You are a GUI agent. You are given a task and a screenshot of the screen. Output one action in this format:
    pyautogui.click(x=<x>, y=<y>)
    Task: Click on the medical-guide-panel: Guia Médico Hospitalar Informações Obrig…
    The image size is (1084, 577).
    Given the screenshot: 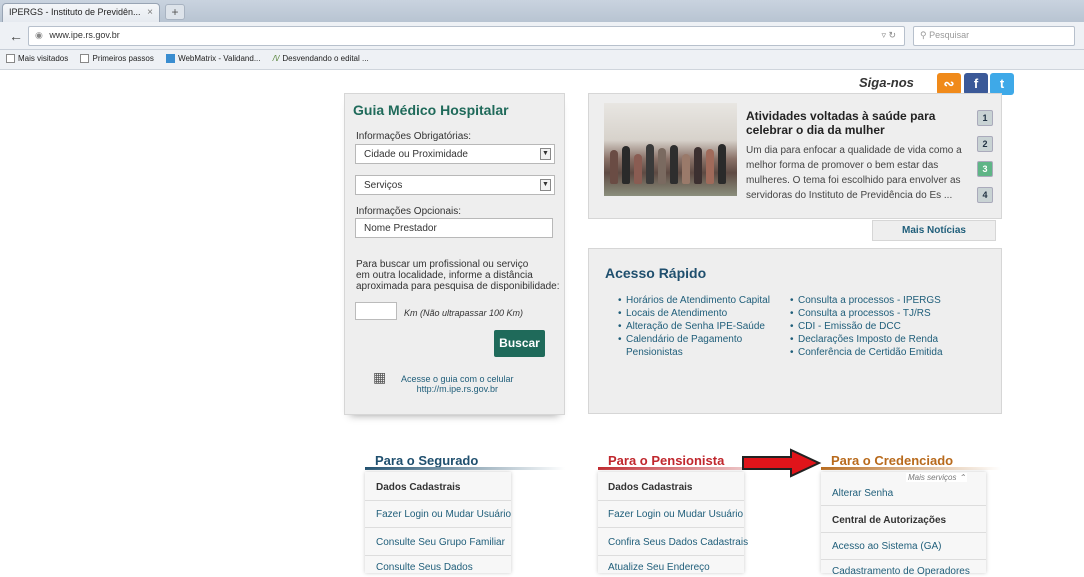 What is the action you would take?
    pyautogui.click(x=454, y=254)
    